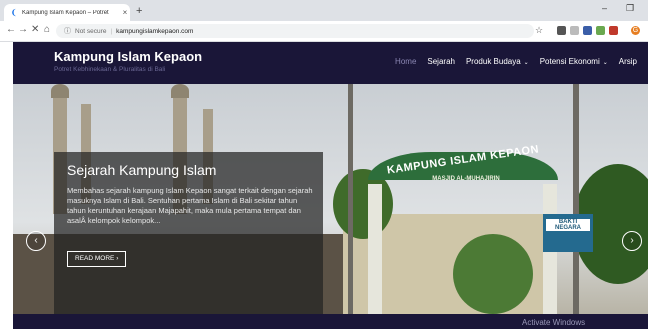 The width and height of the screenshot is (648, 329). Describe the element at coordinates (324, 10) in the screenshot. I see `browser-tab-strip: ❨ Kampung Islam Kepaon – Potret × + – ❐` at that location.